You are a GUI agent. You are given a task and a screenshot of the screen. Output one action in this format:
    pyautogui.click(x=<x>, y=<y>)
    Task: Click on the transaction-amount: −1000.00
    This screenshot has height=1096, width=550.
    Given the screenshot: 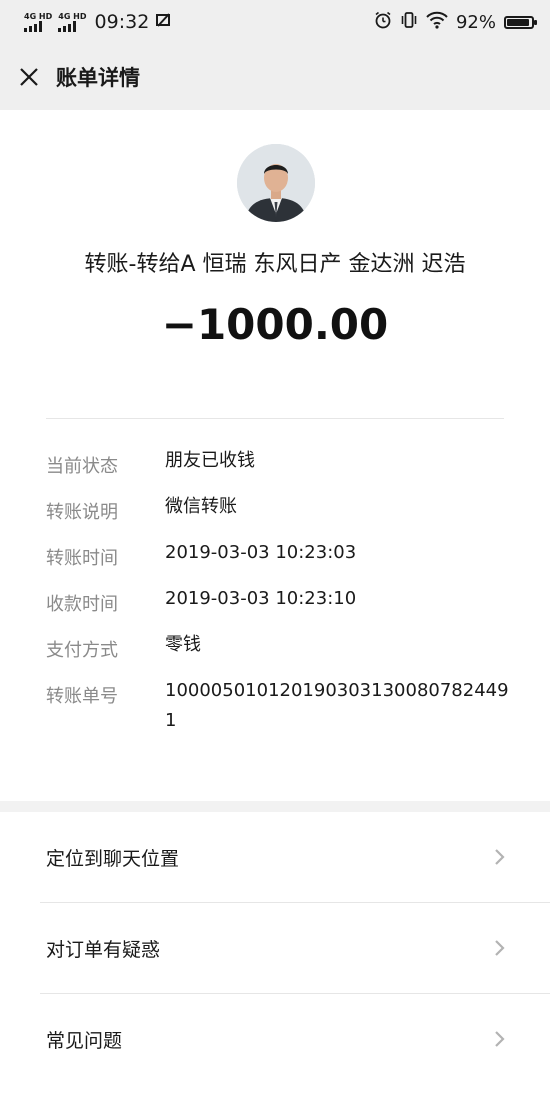 What is the action you would take?
    pyautogui.click(x=275, y=324)
    